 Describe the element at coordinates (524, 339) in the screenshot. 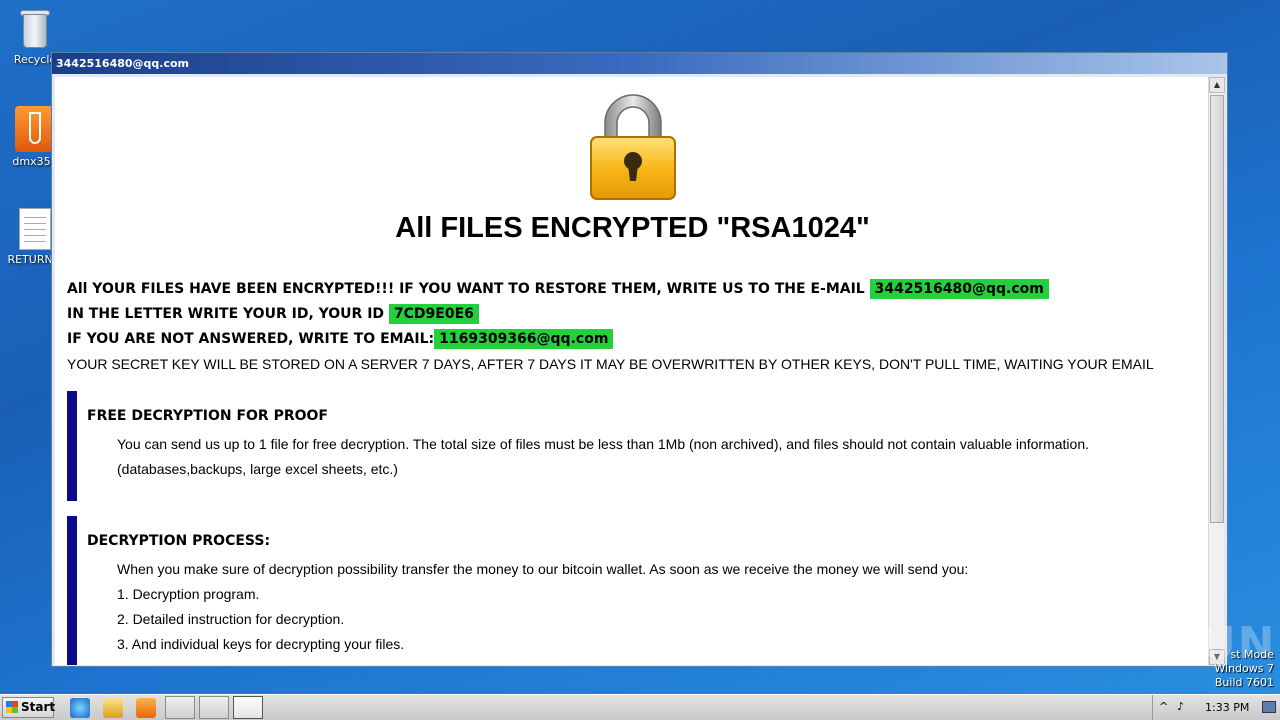

I see `backup-email-highlight: 1169309366@qq.com` at that location.